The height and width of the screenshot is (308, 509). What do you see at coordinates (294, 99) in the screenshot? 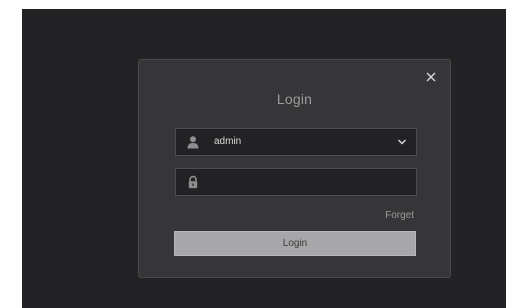
I see `dialog-title: Login` at bounding box center [294, 99].